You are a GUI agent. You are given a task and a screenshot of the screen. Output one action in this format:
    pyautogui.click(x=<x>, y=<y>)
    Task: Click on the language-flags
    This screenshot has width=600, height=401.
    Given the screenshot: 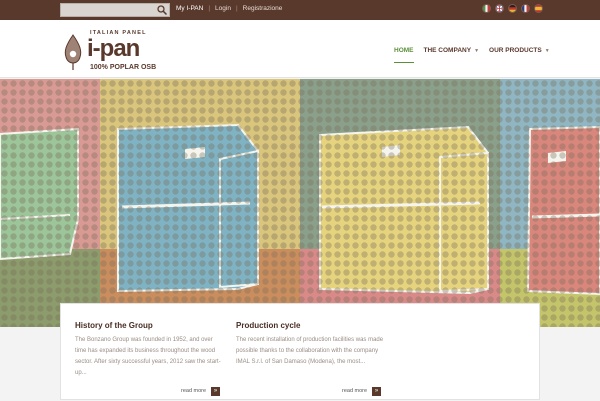 What is the action you would take?
    pyautogui.click(x=512, y=8)
    